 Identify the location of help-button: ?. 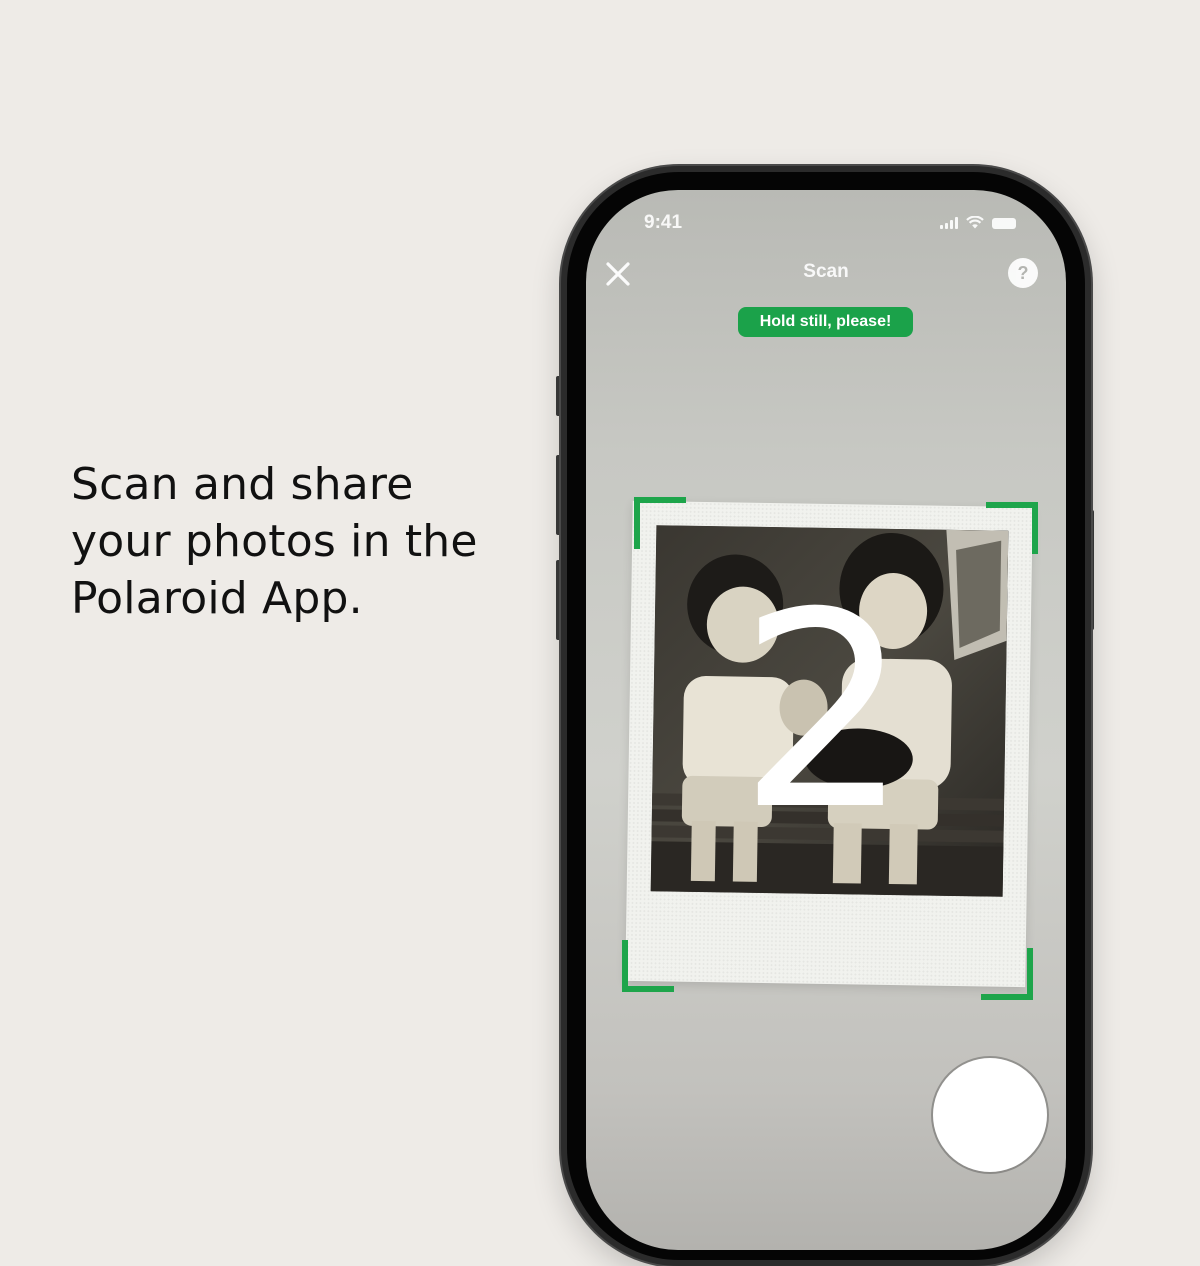
(1023, 273).